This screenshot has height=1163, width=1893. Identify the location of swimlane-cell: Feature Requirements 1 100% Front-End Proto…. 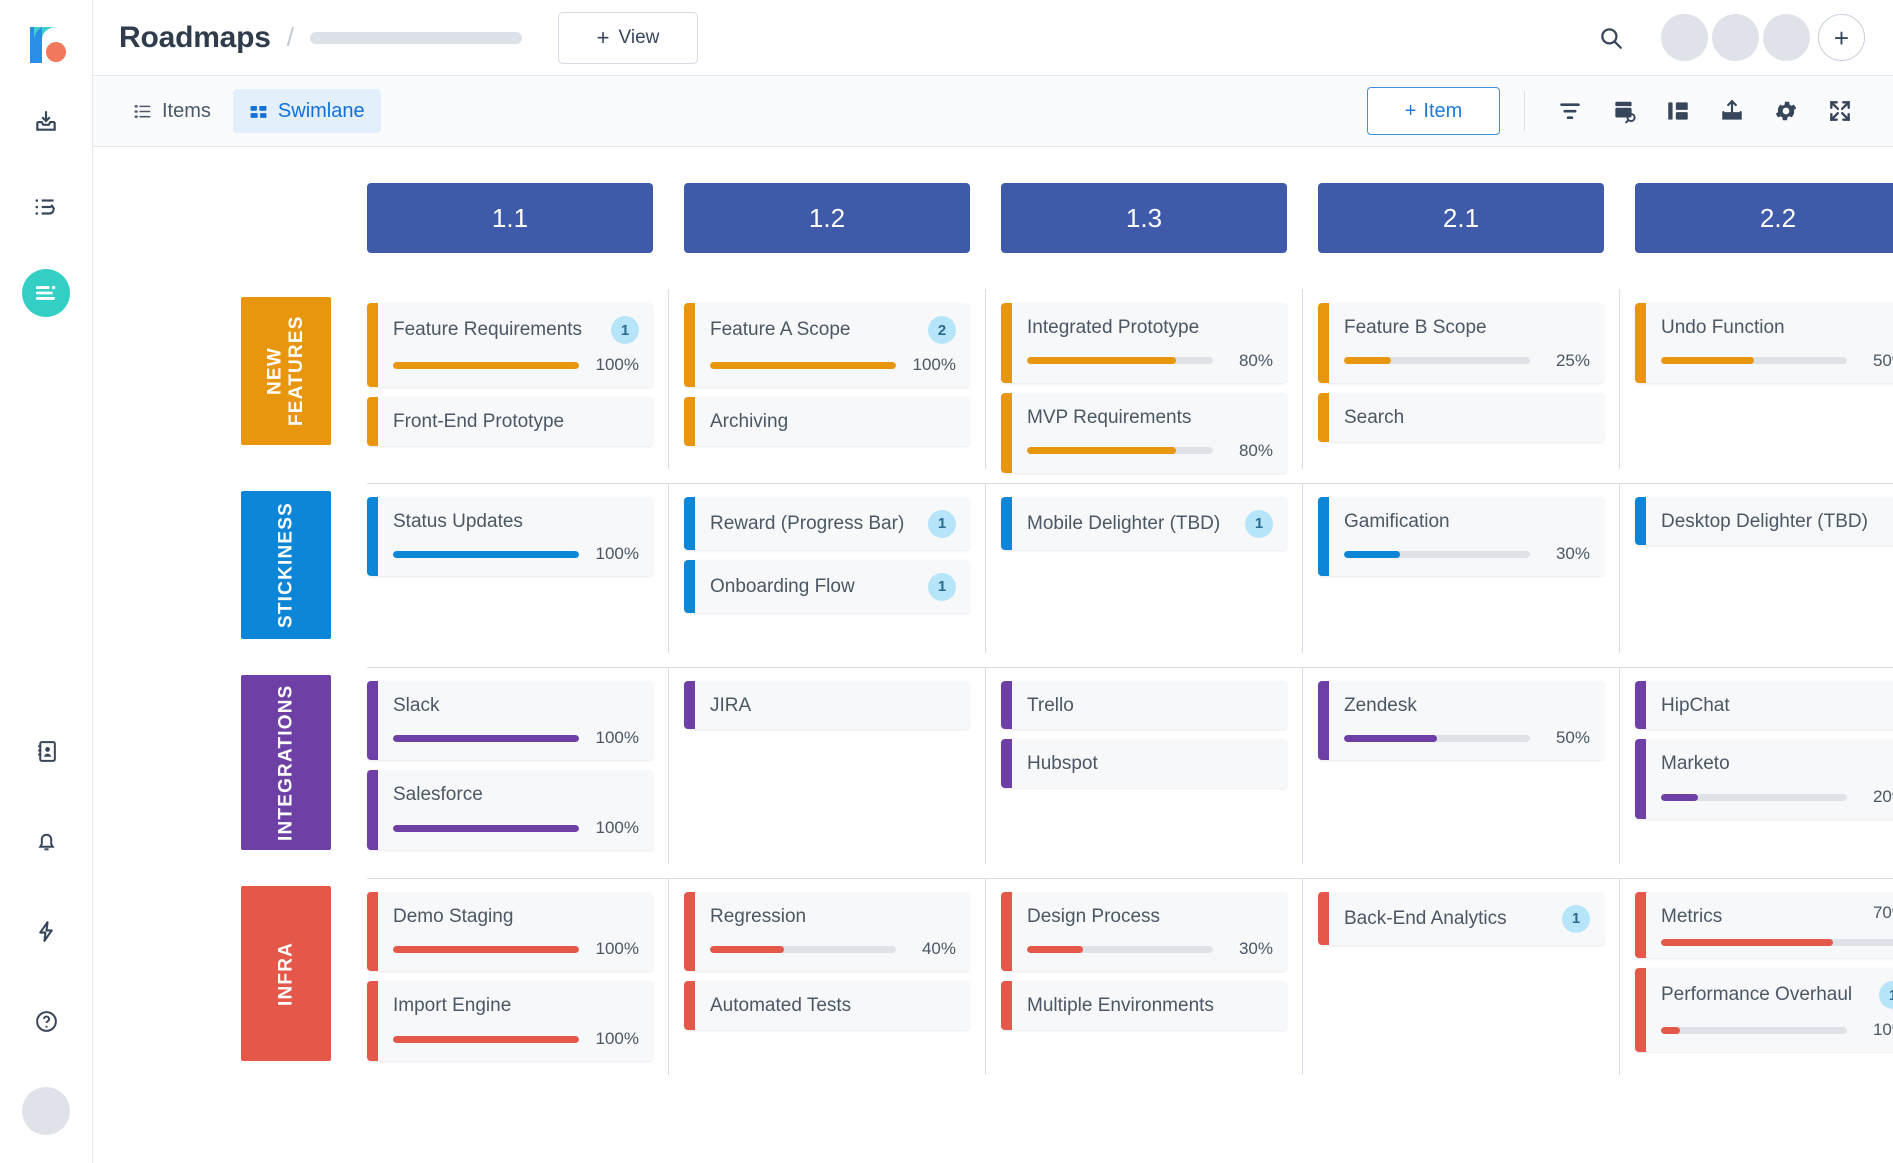
(518, 386).